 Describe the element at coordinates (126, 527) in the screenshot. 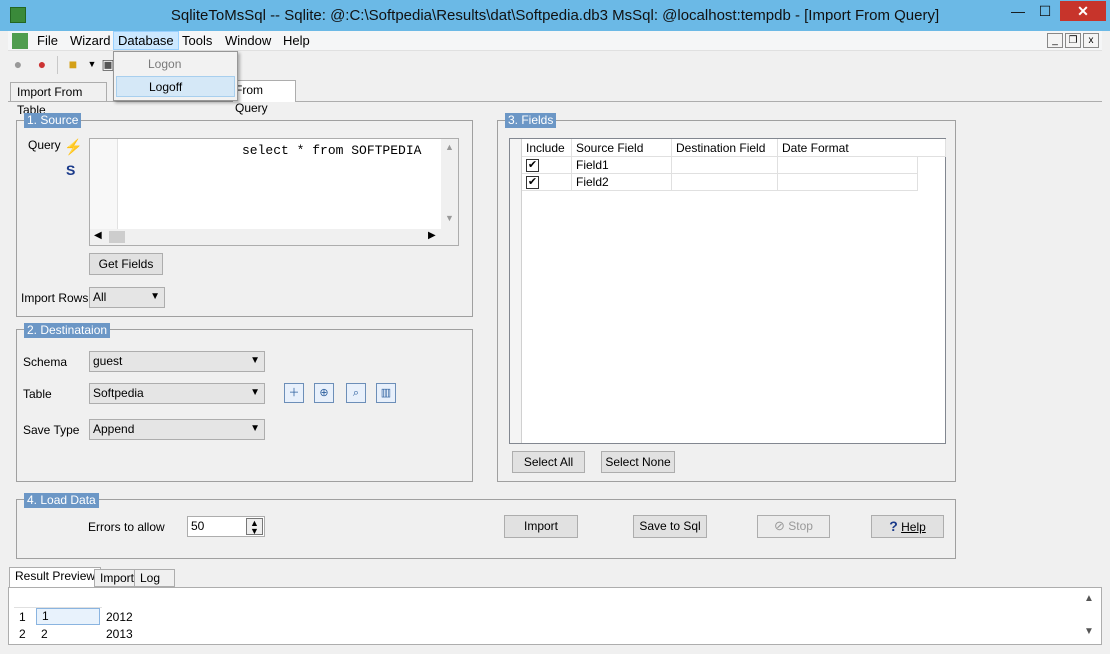

I see `errors-to-allow-label: Errors to allow` at that location.